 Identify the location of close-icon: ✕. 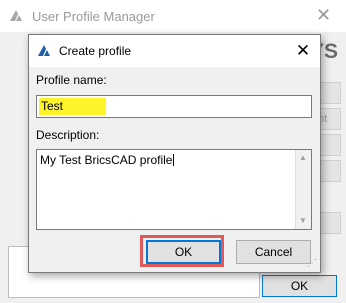
(303, 51).